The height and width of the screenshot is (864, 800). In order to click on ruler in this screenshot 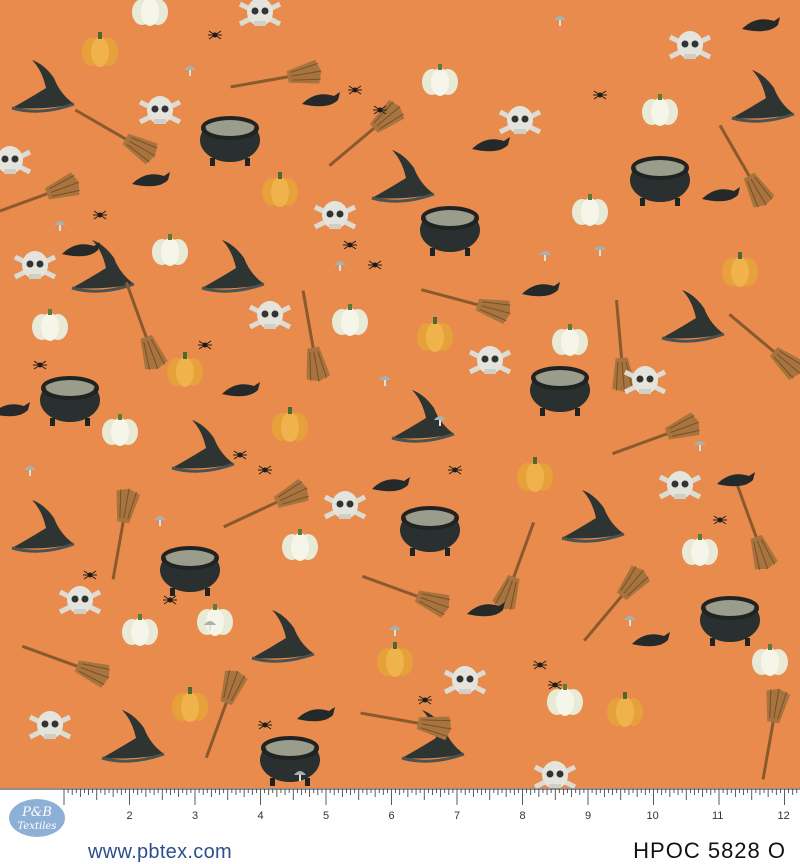, I will do `click(400, 796)`.